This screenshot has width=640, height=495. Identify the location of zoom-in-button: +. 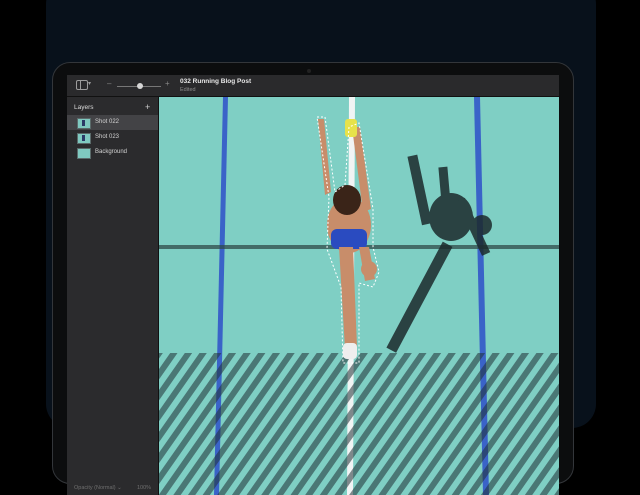
(167, 83).